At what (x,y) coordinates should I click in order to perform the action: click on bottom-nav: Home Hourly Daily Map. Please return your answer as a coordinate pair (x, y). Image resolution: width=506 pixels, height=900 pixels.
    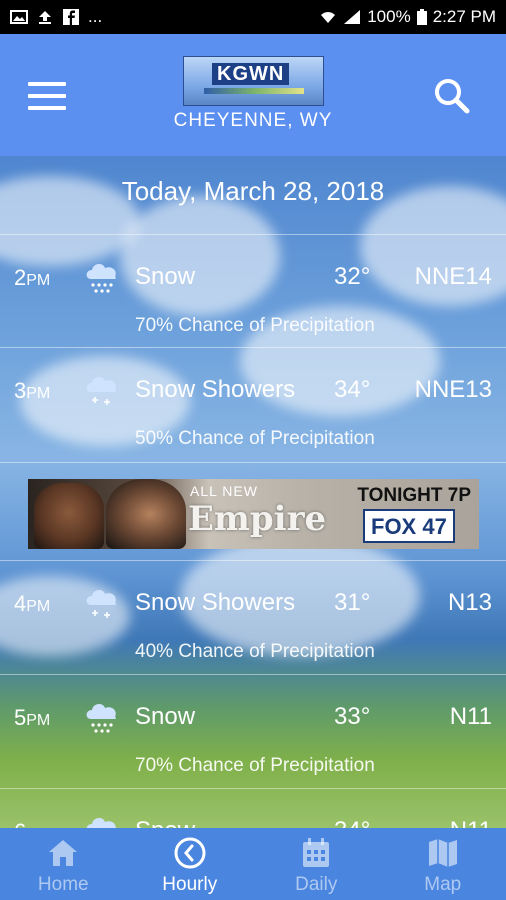
    Looking at the image, I should click on (253, 864).